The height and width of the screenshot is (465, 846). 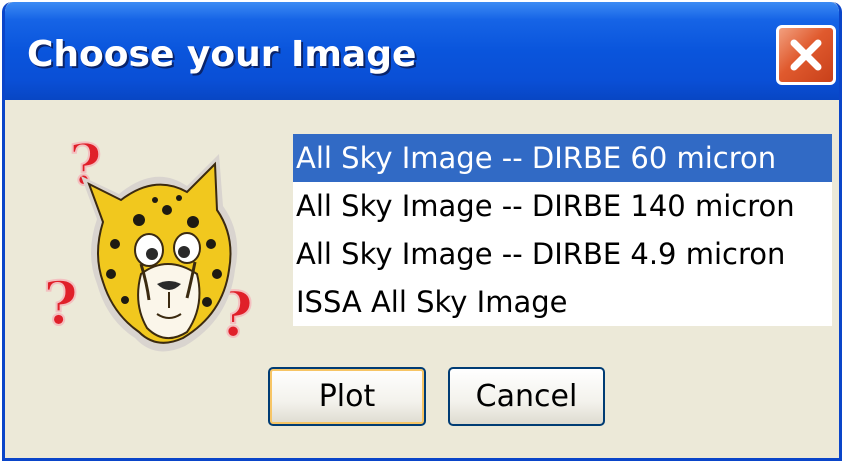 I want to click on cancel-button: Cancel, so click(x=526, y=396).